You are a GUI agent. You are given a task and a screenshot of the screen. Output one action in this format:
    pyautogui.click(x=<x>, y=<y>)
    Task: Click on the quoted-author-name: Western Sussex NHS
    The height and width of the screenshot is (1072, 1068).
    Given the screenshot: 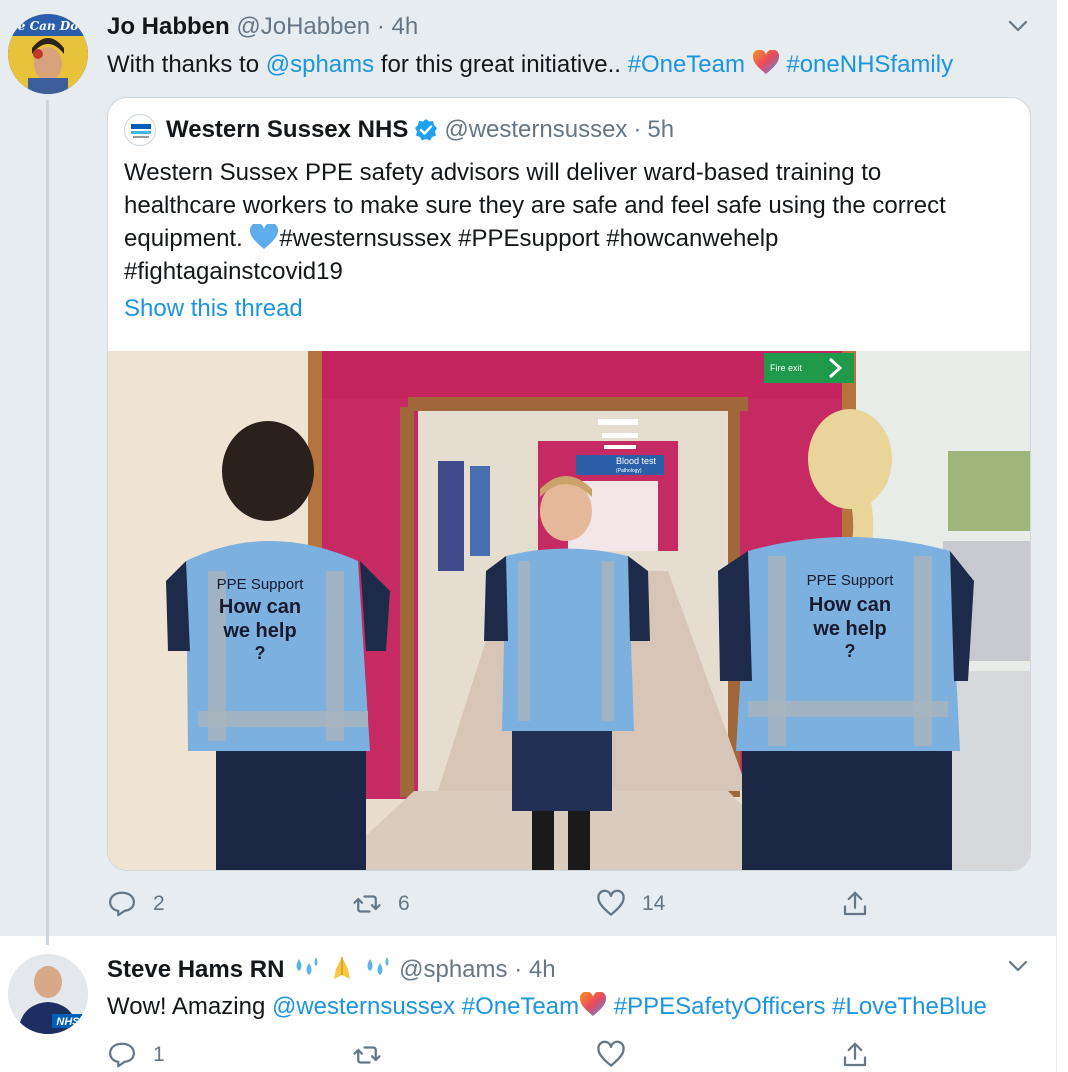 What is the action you would take?
    pyautogui.click(x=287, y=130)
    